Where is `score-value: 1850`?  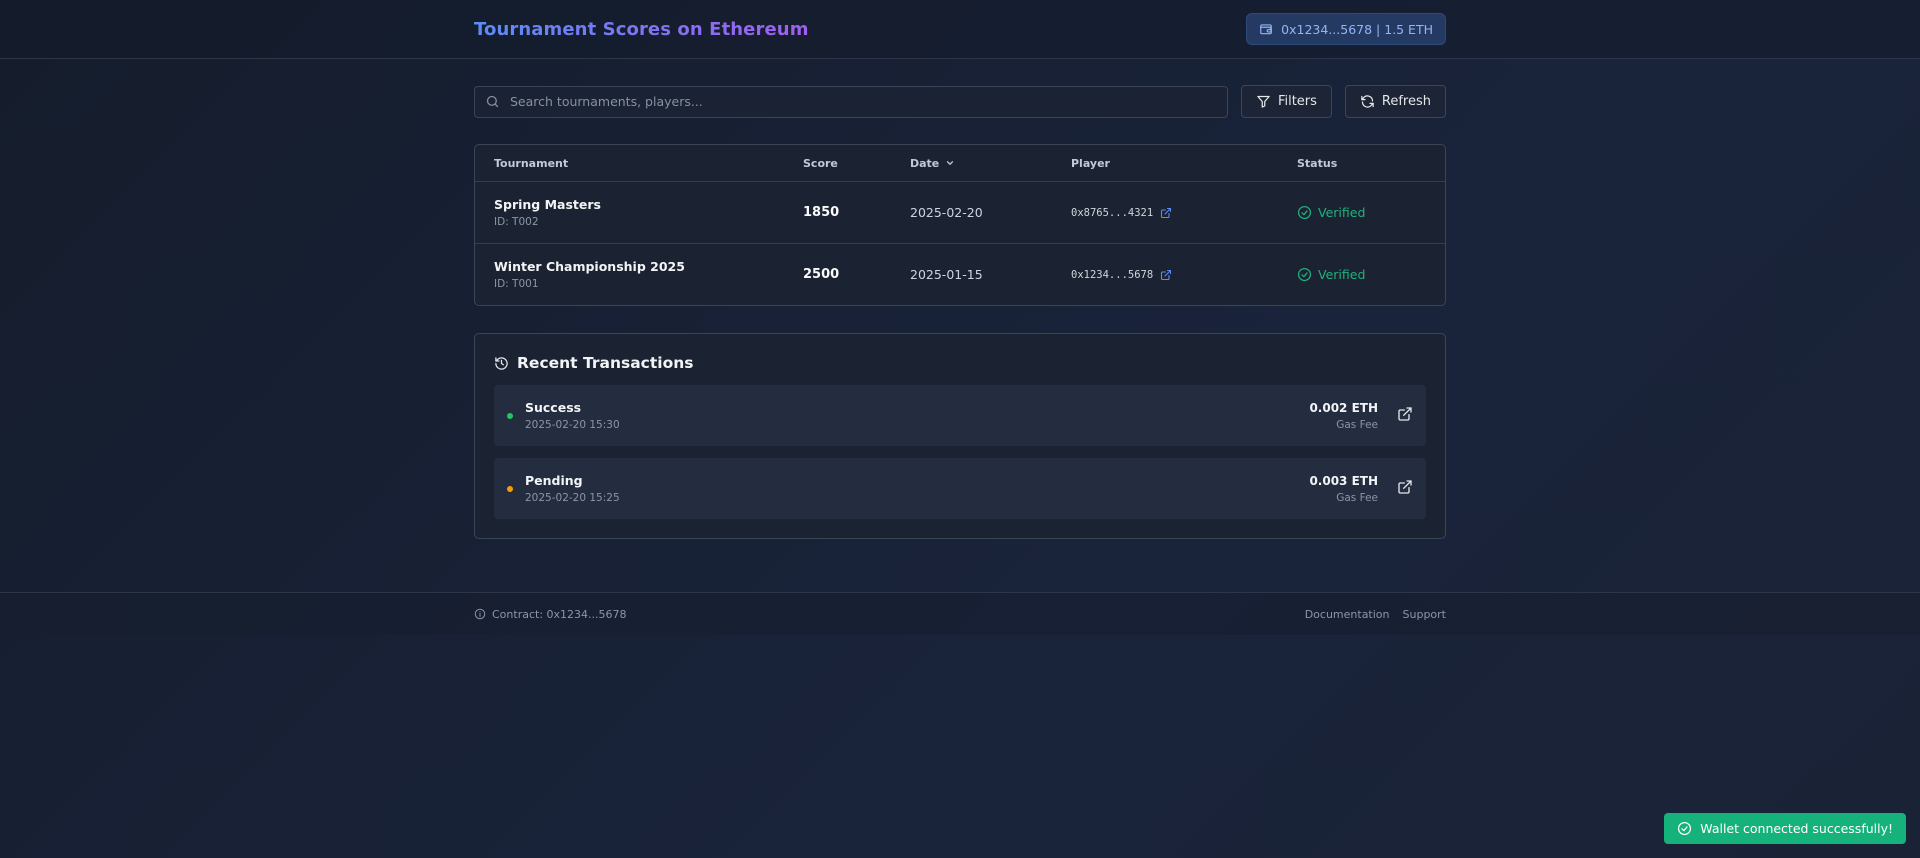
score-value: 1850 is located at coordinates (821, 212).